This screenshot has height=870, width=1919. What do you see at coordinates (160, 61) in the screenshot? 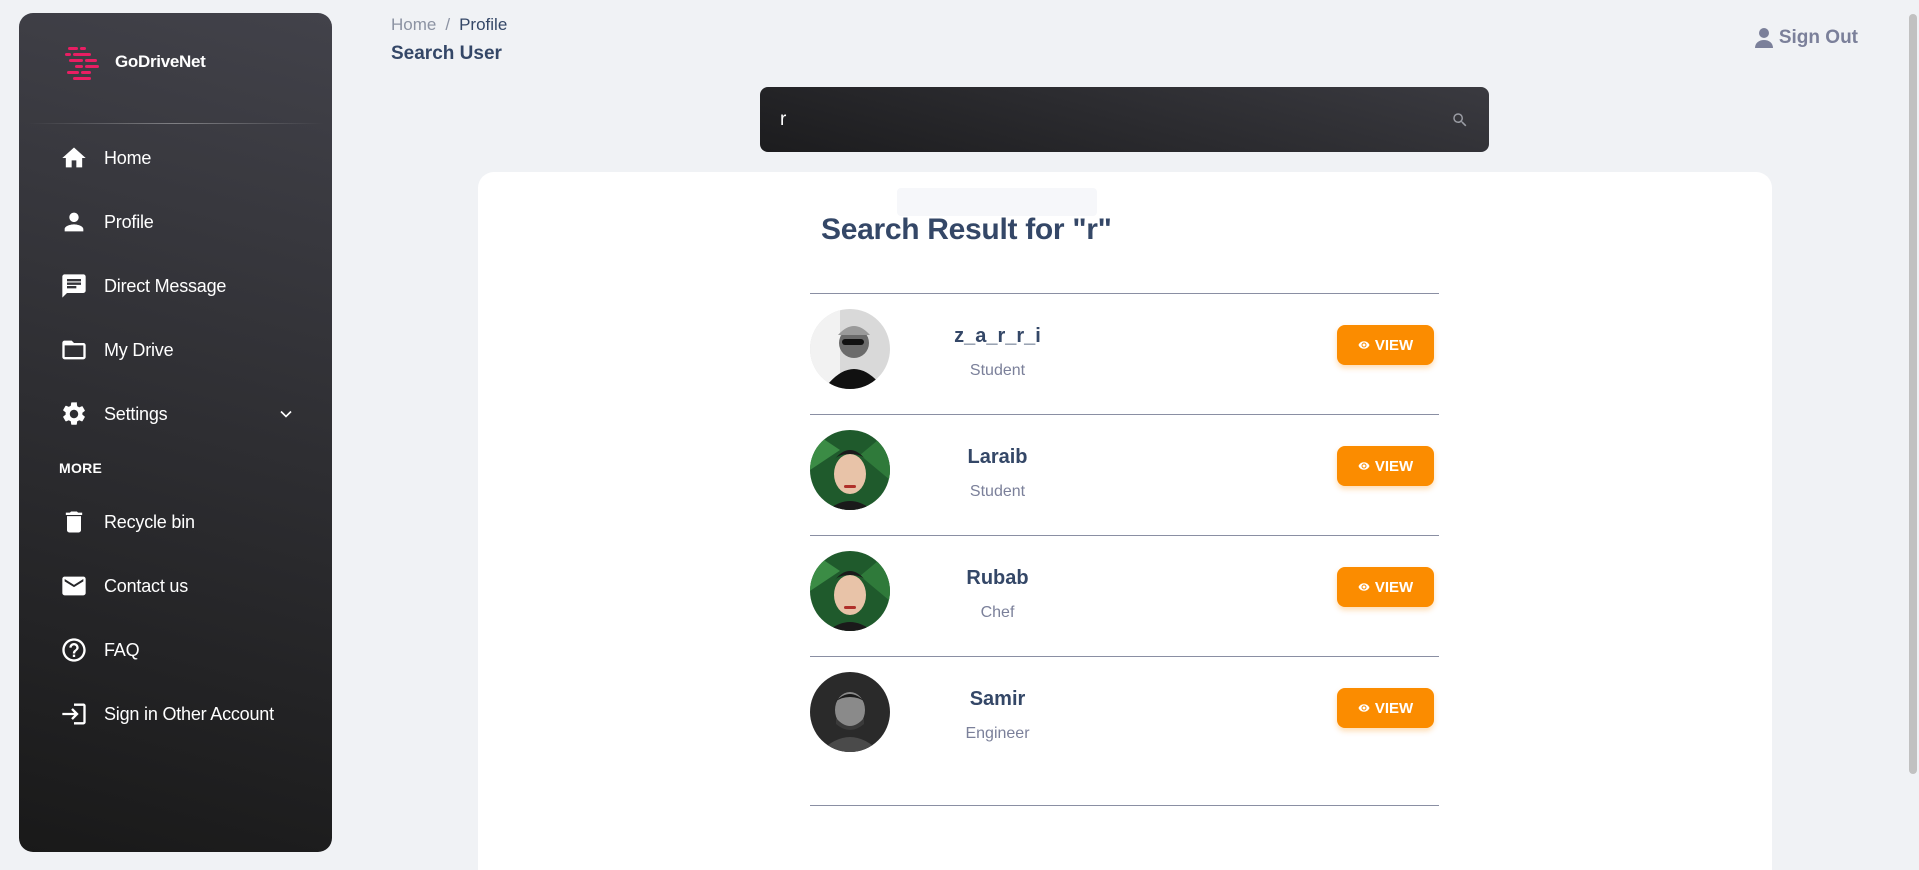
I see `brand-name: GoDriveNet` at bounding box center [160, 61].